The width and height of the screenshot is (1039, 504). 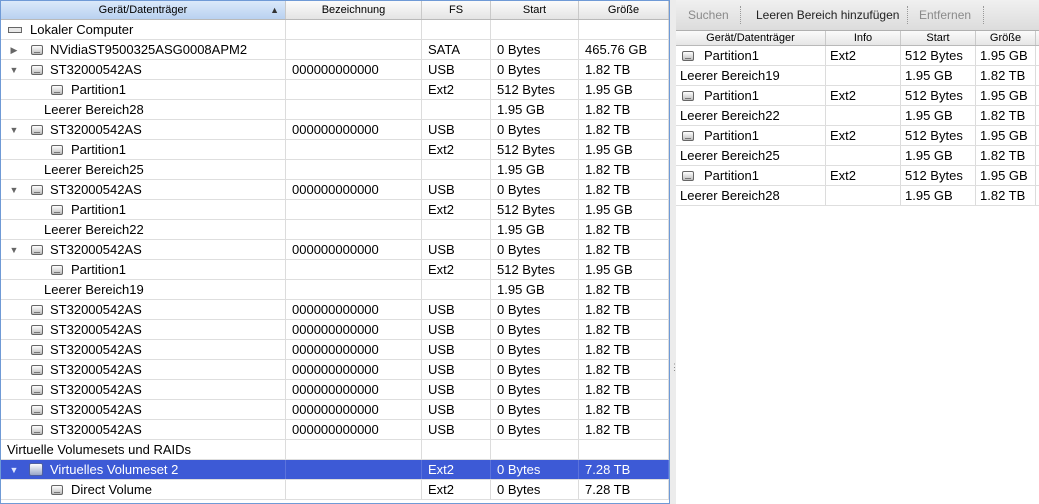 What do you see at coordinates (143, 489) in the screenshot?
I see `device-cell: Direct Volume` at bounding box center [143, 489].